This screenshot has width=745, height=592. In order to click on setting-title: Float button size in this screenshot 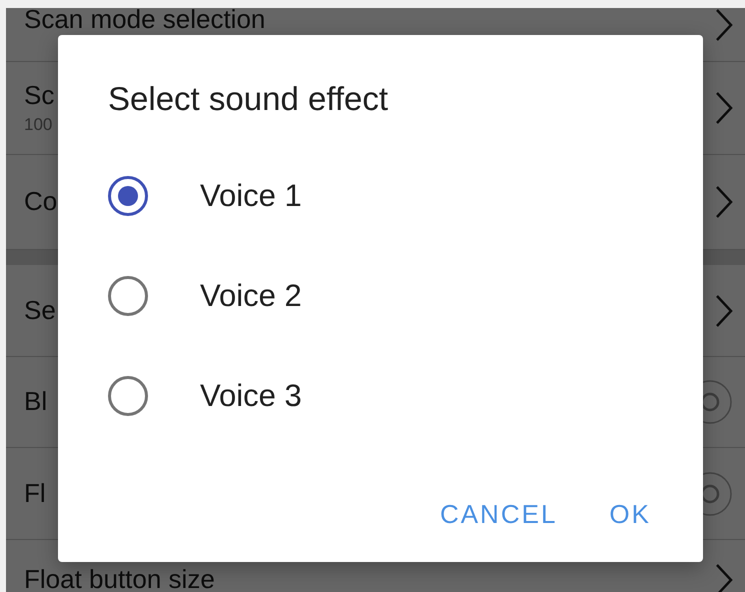, I will do `click(119, 578)`.